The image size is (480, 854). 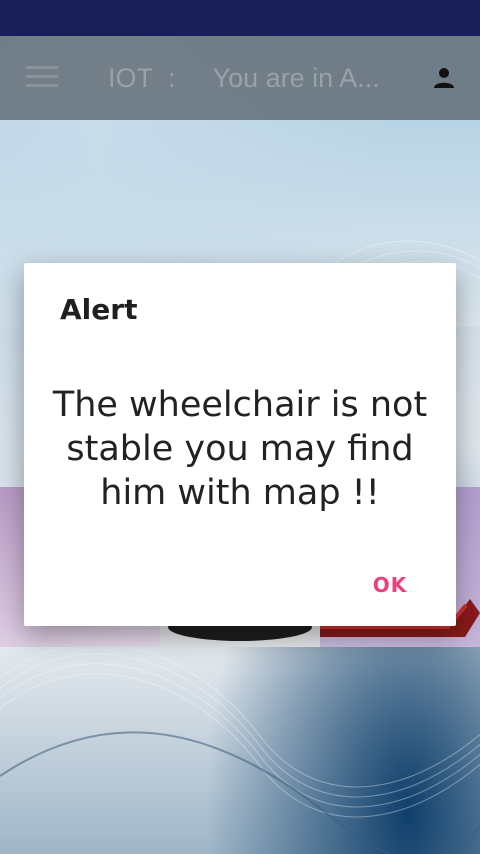 What do you see at coordinates (99, 309) in the screenshot?
I see `dialog-title: Alert` at bounding box center [99, 309].